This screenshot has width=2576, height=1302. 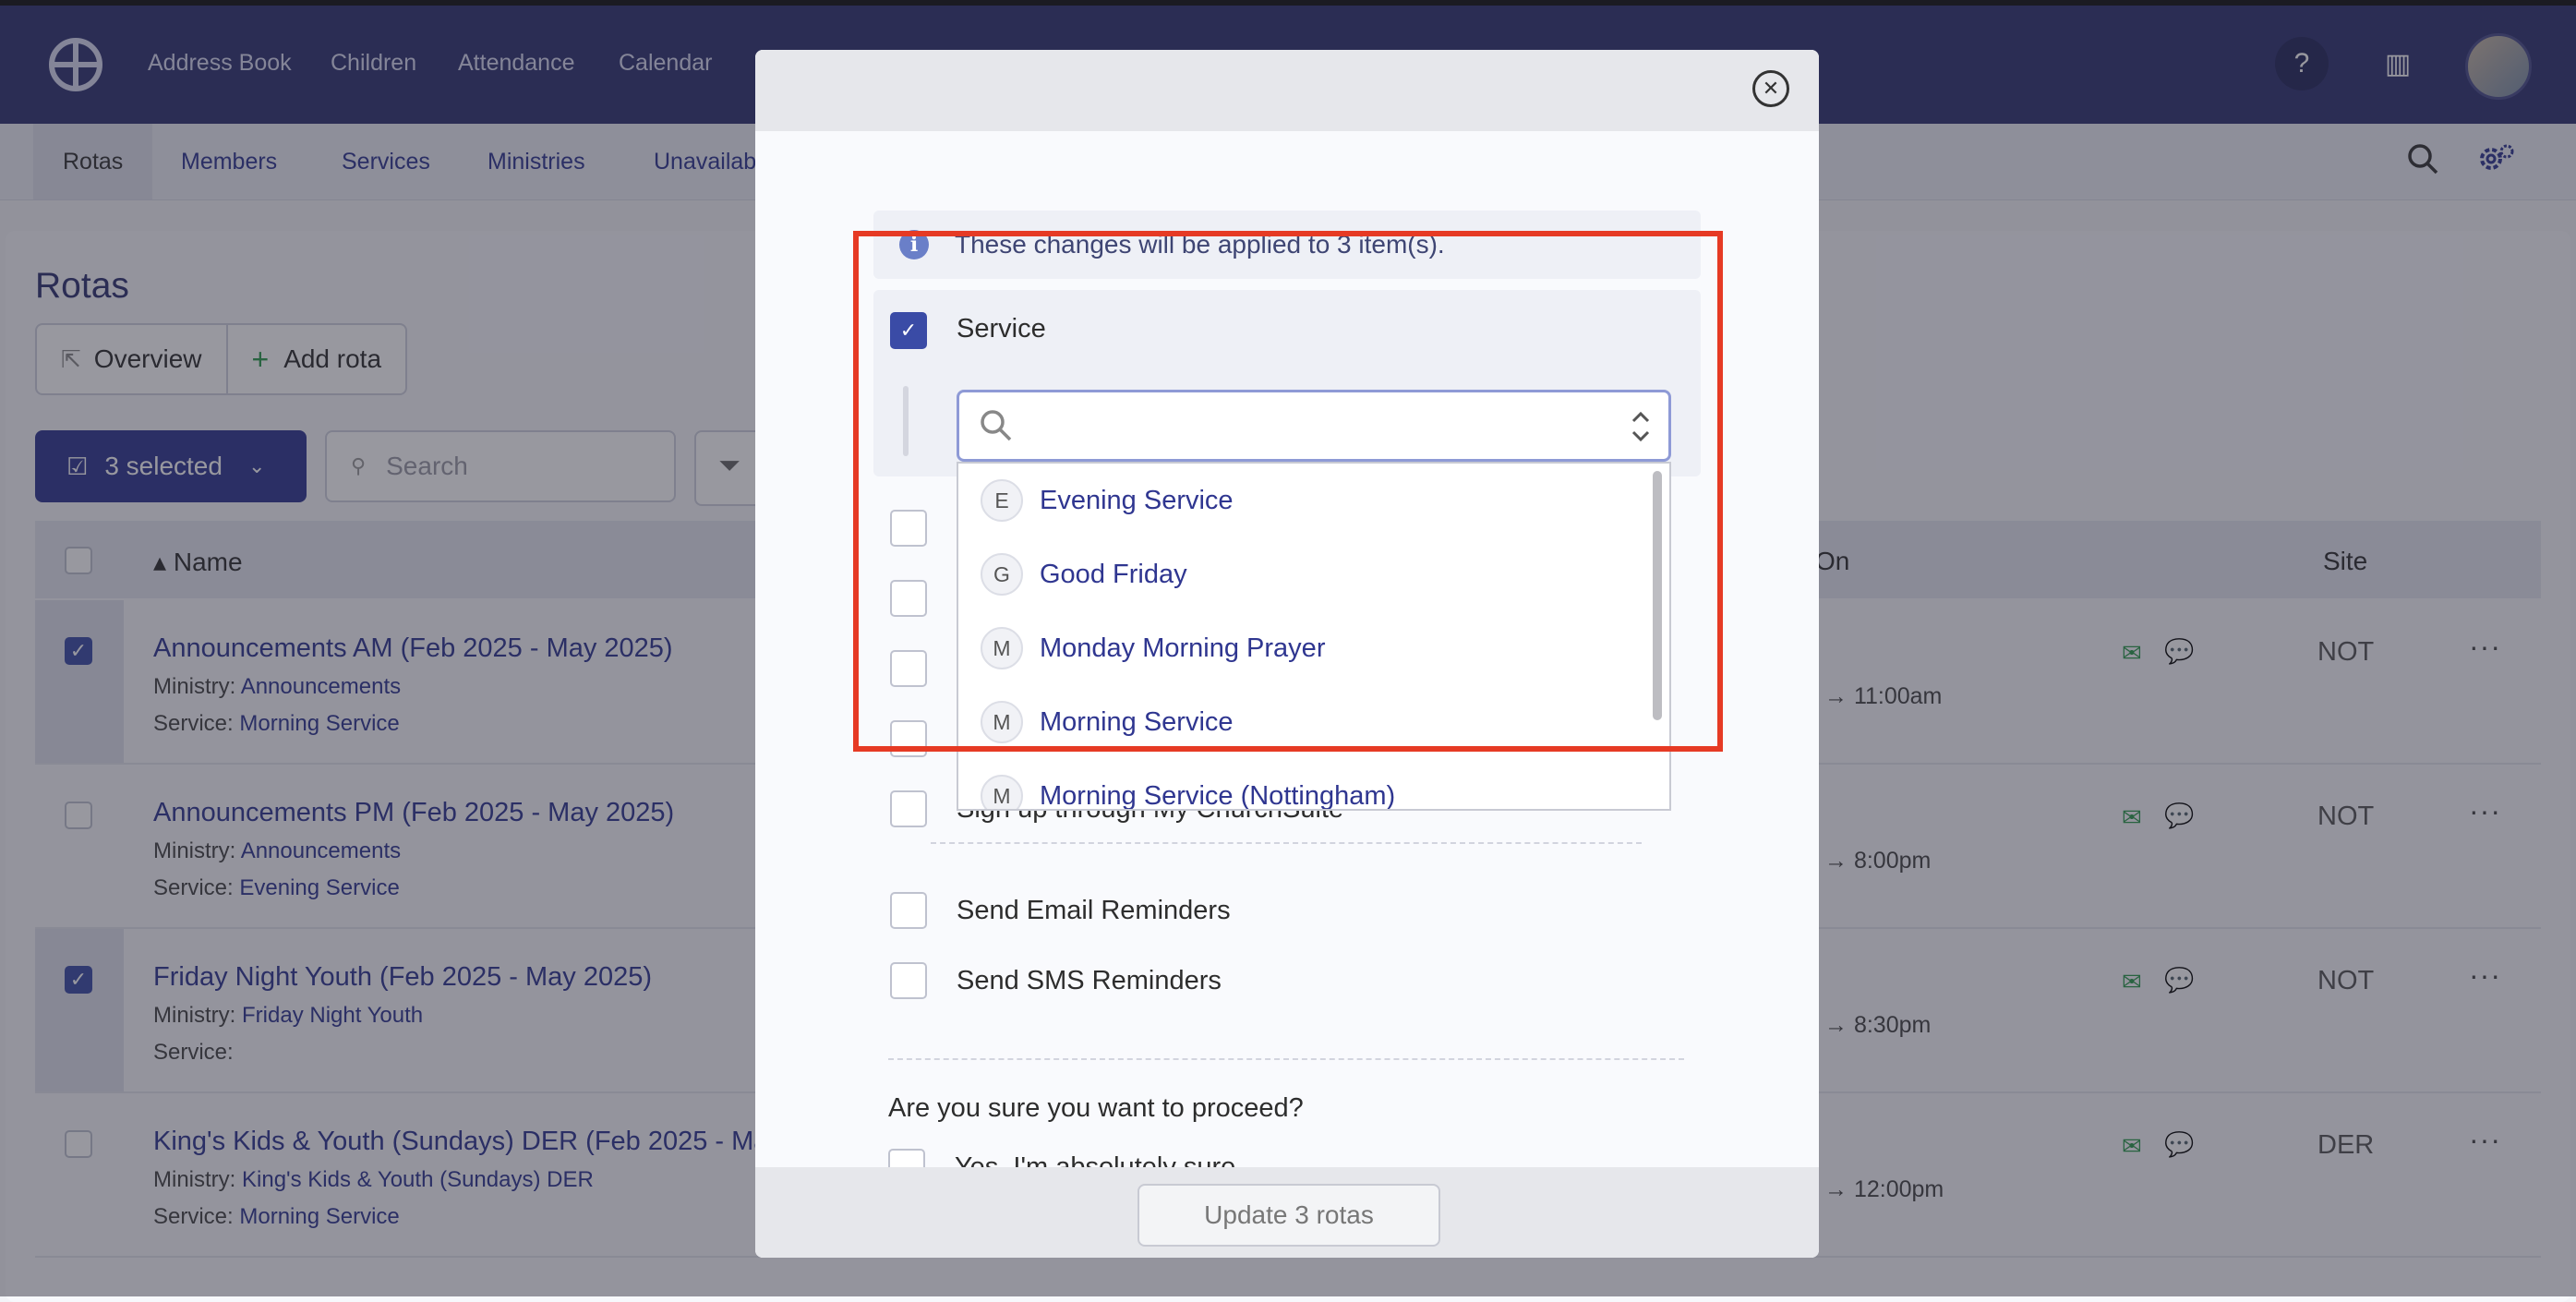 What do you see at coordinates (1288, 492) in the screenshot?
I see `highlight-annotation` at bounding box center [1288, 492].